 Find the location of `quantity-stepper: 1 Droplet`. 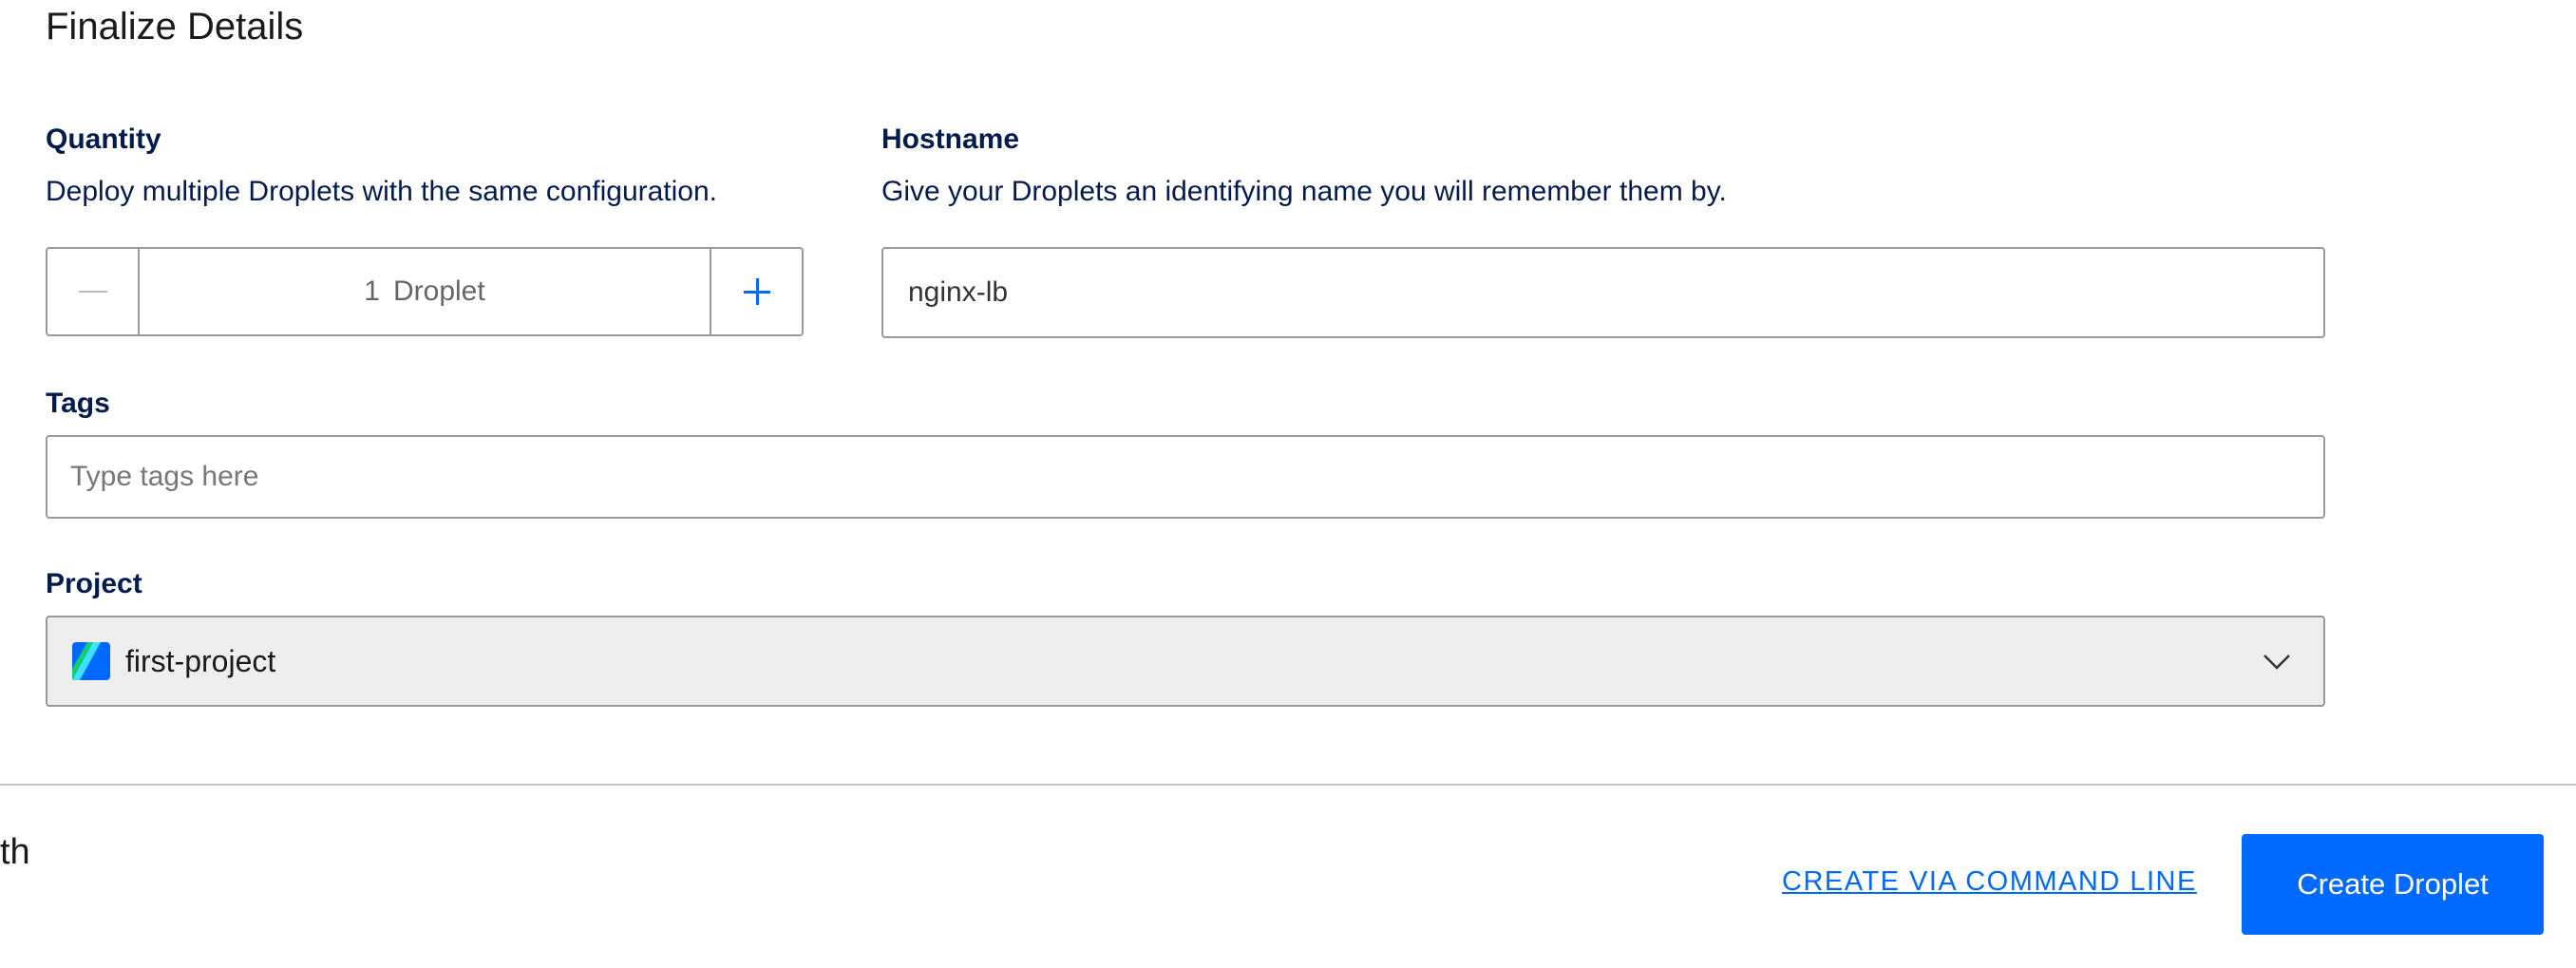

quantity-stepper: 1 Droplet is located at coordinates (425, 291).